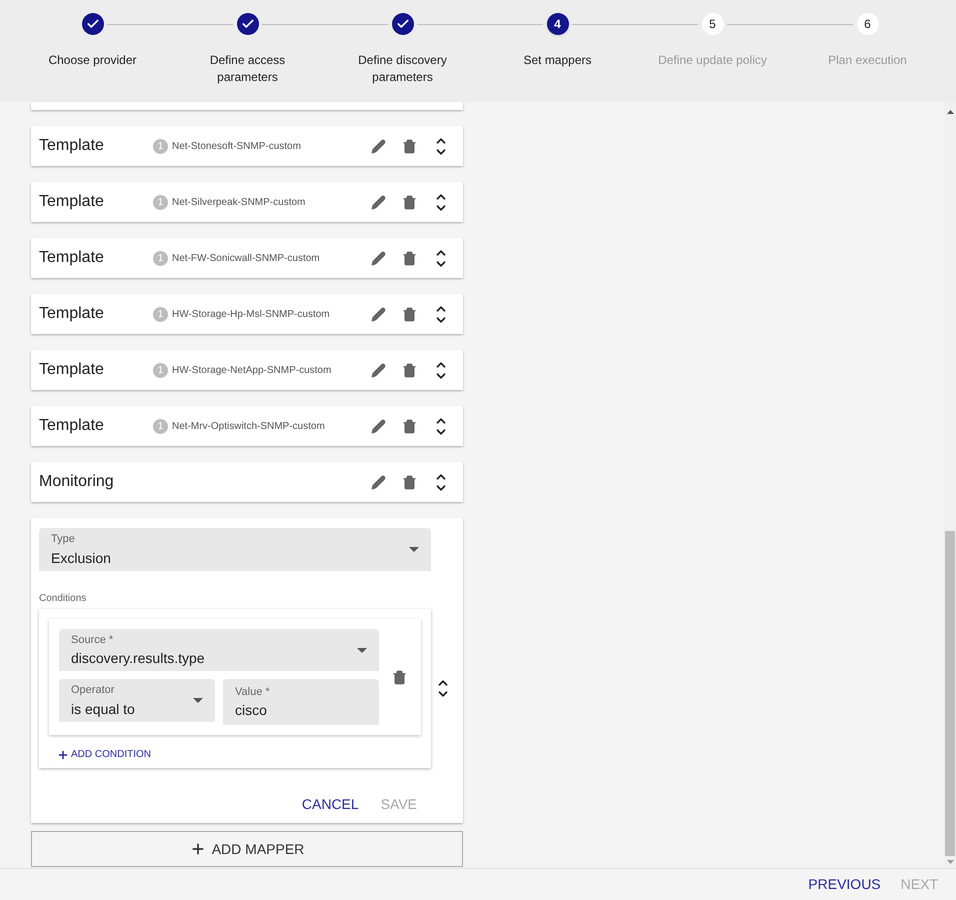  What do you see at coordinates (844, 884) in the screenshot?
I see `previous-button: PREVIOUS` at bounding box center [844, 884].